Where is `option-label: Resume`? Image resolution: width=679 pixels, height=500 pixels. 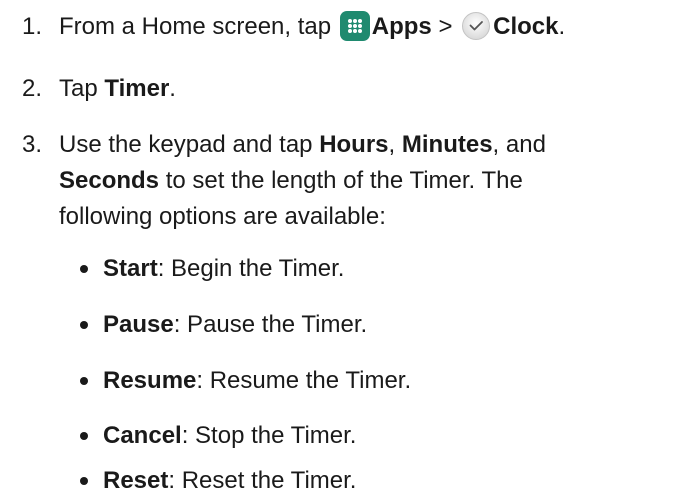 option-label: Resume is located at coordinates (150, 380).